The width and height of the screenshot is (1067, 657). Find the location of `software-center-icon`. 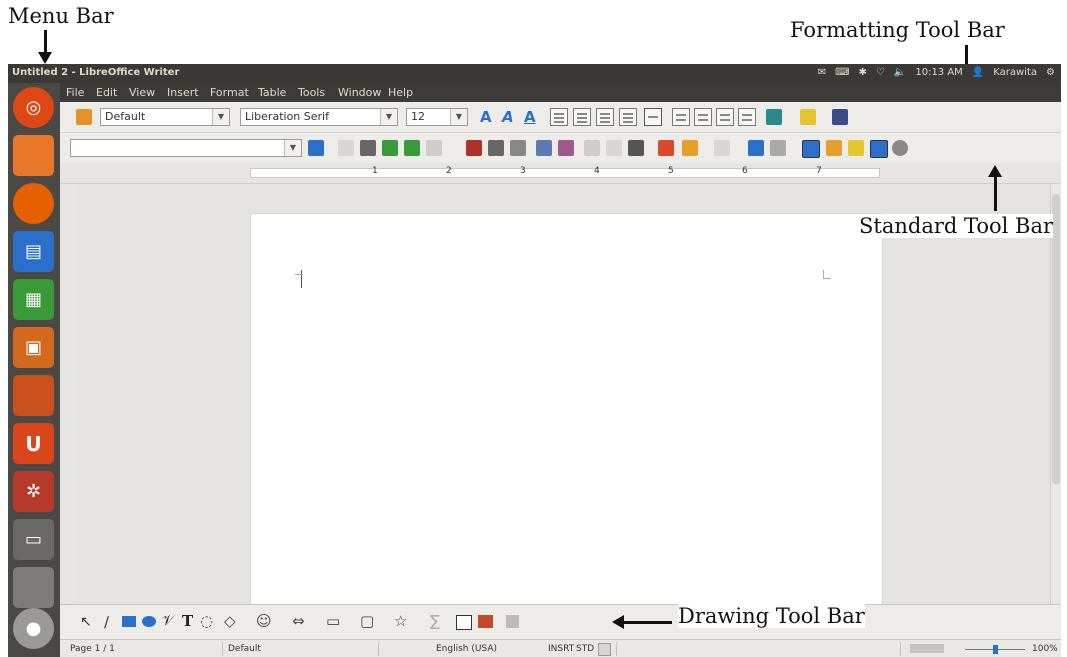

software-center-icon is located at coordinates (33, 395).